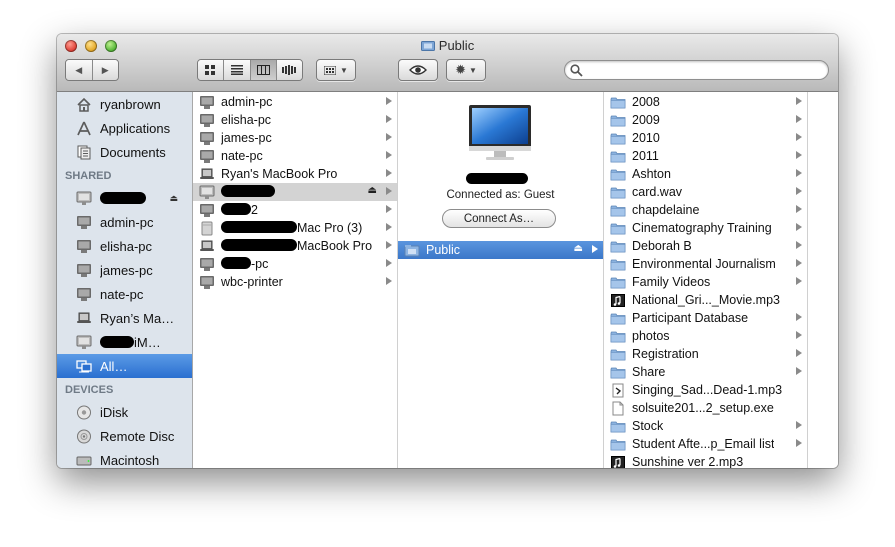 This screenshot has width=895, height=547. I want to click on host-row: ⏏, so click(295, 192).